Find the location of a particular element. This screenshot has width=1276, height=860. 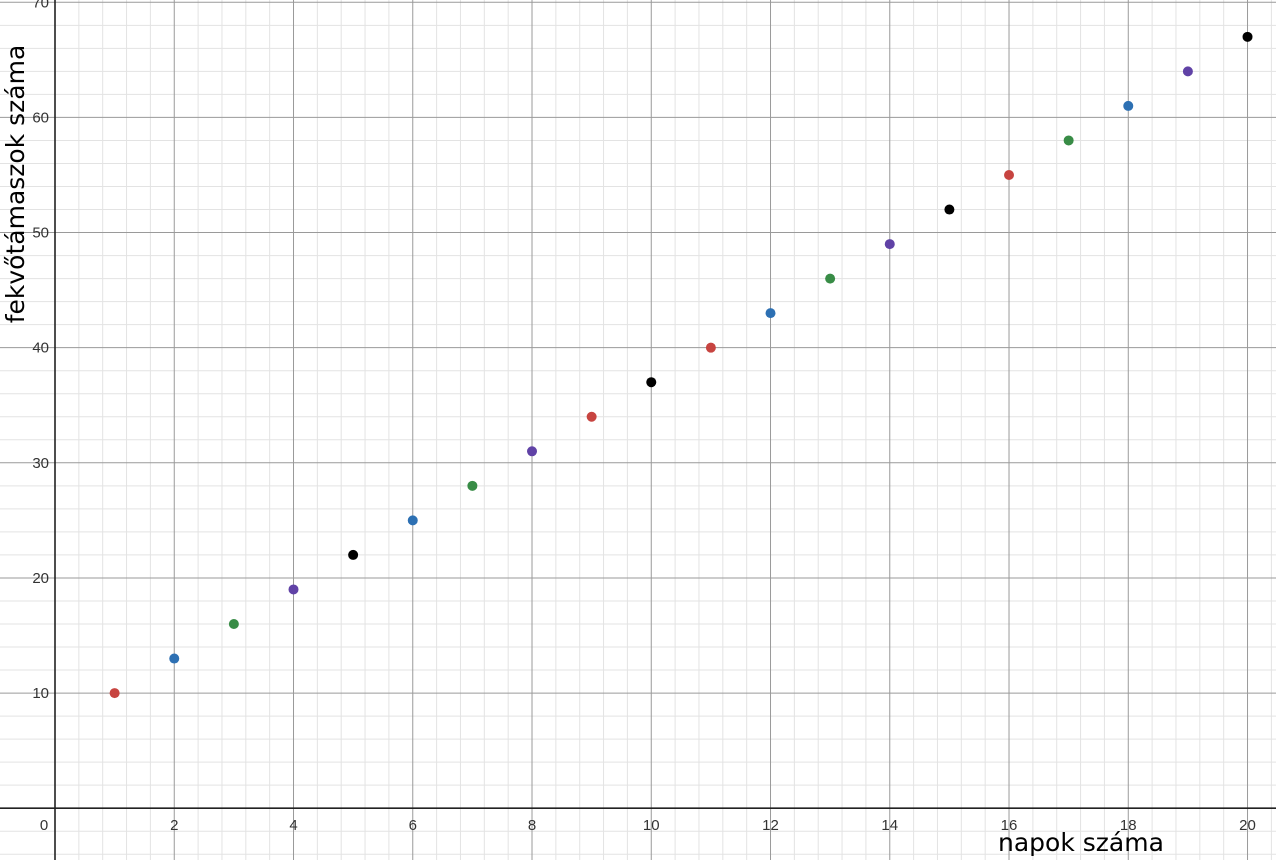

x-tick-label: 2 is located at coordinates (174, 825).